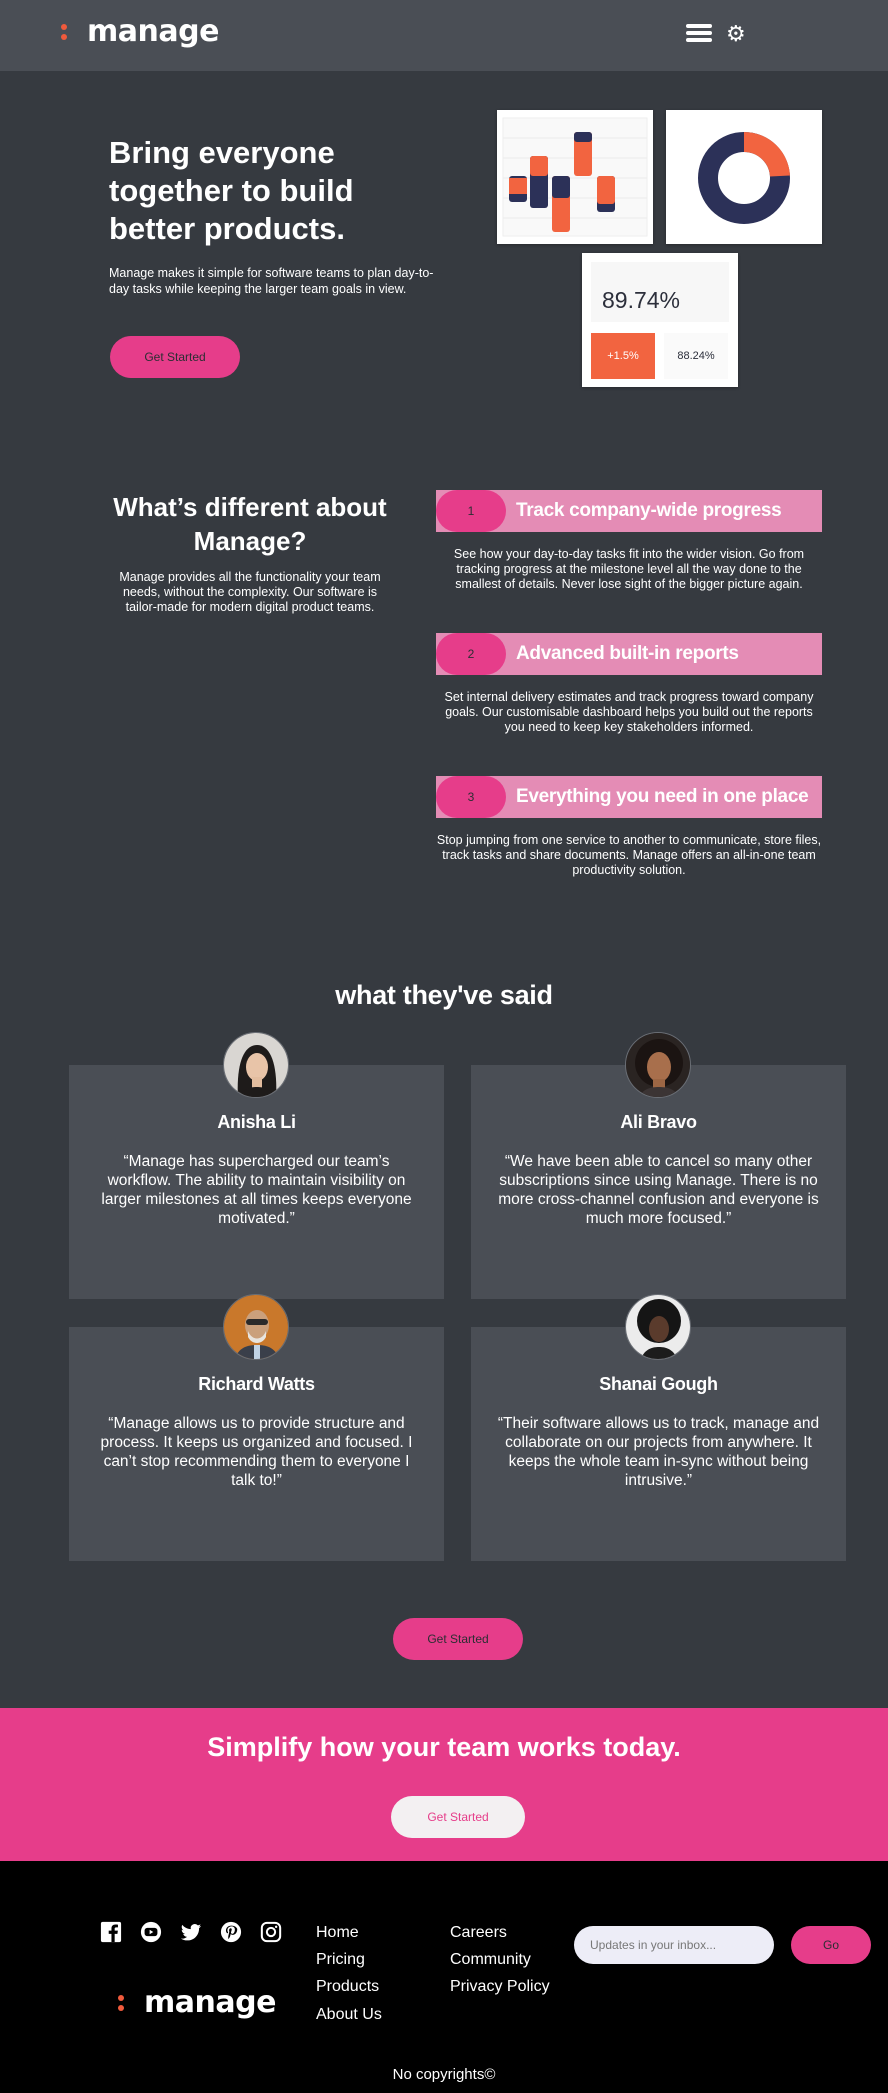 This screenshot has width=888, height=2093. Describe the element at coordinates (660, 320) in the screenshot. I see `stats-card: 89.74% +1.5% 88.24%` at that location.